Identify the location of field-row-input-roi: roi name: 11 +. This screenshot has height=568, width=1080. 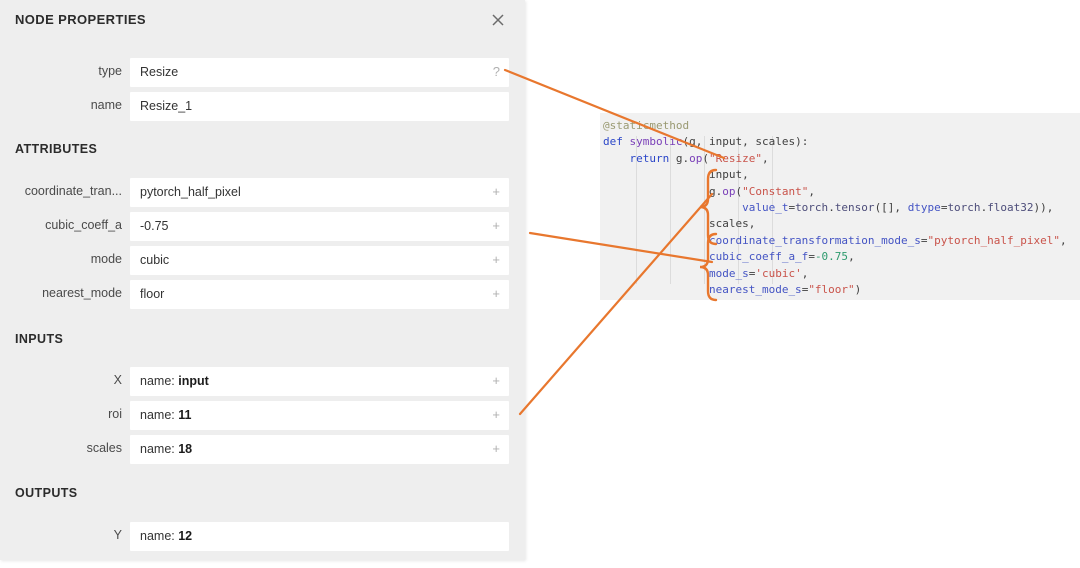
(262, 415).